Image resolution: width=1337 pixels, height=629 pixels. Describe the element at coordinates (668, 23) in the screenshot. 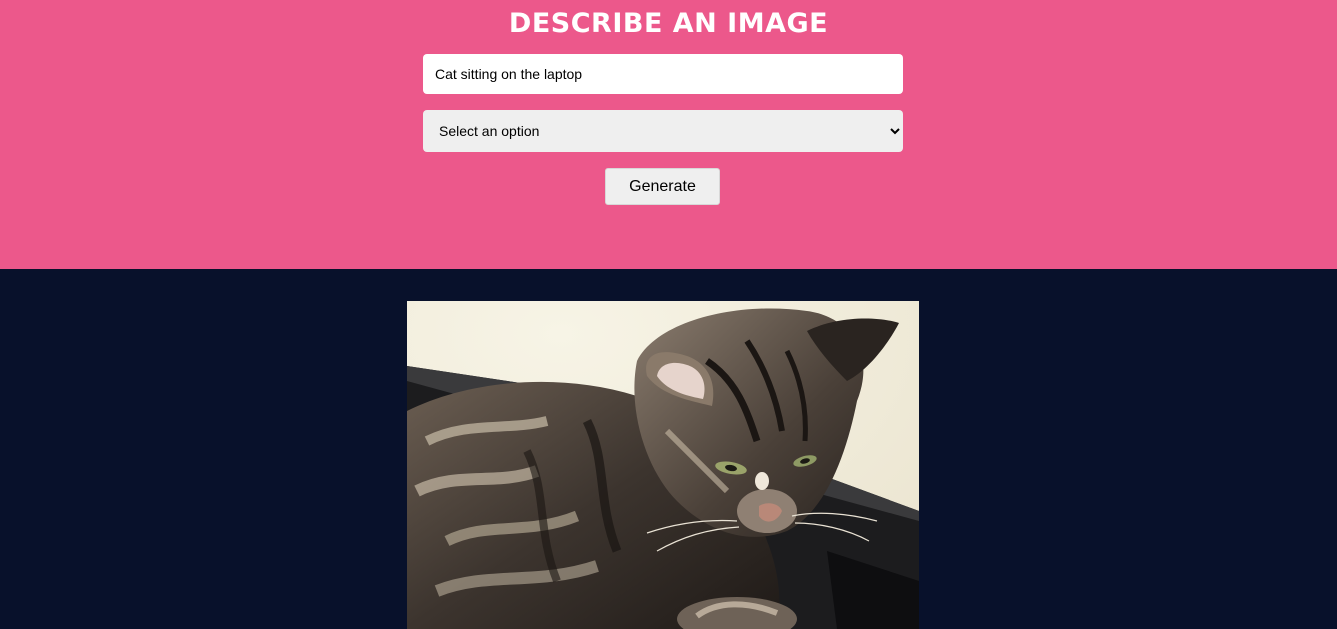

I see `page-title: DESCRIBE AN IMAGE` at that location.